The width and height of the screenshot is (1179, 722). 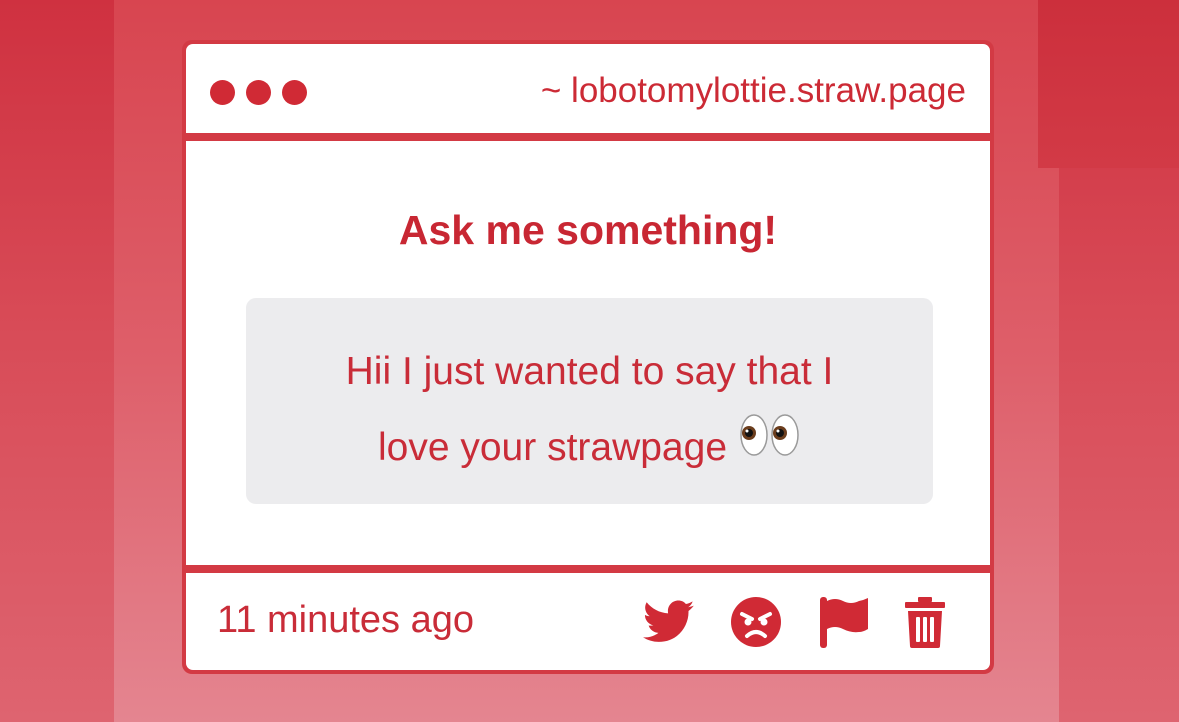 I want to click on flag-icon, so click(x=844, y=622).